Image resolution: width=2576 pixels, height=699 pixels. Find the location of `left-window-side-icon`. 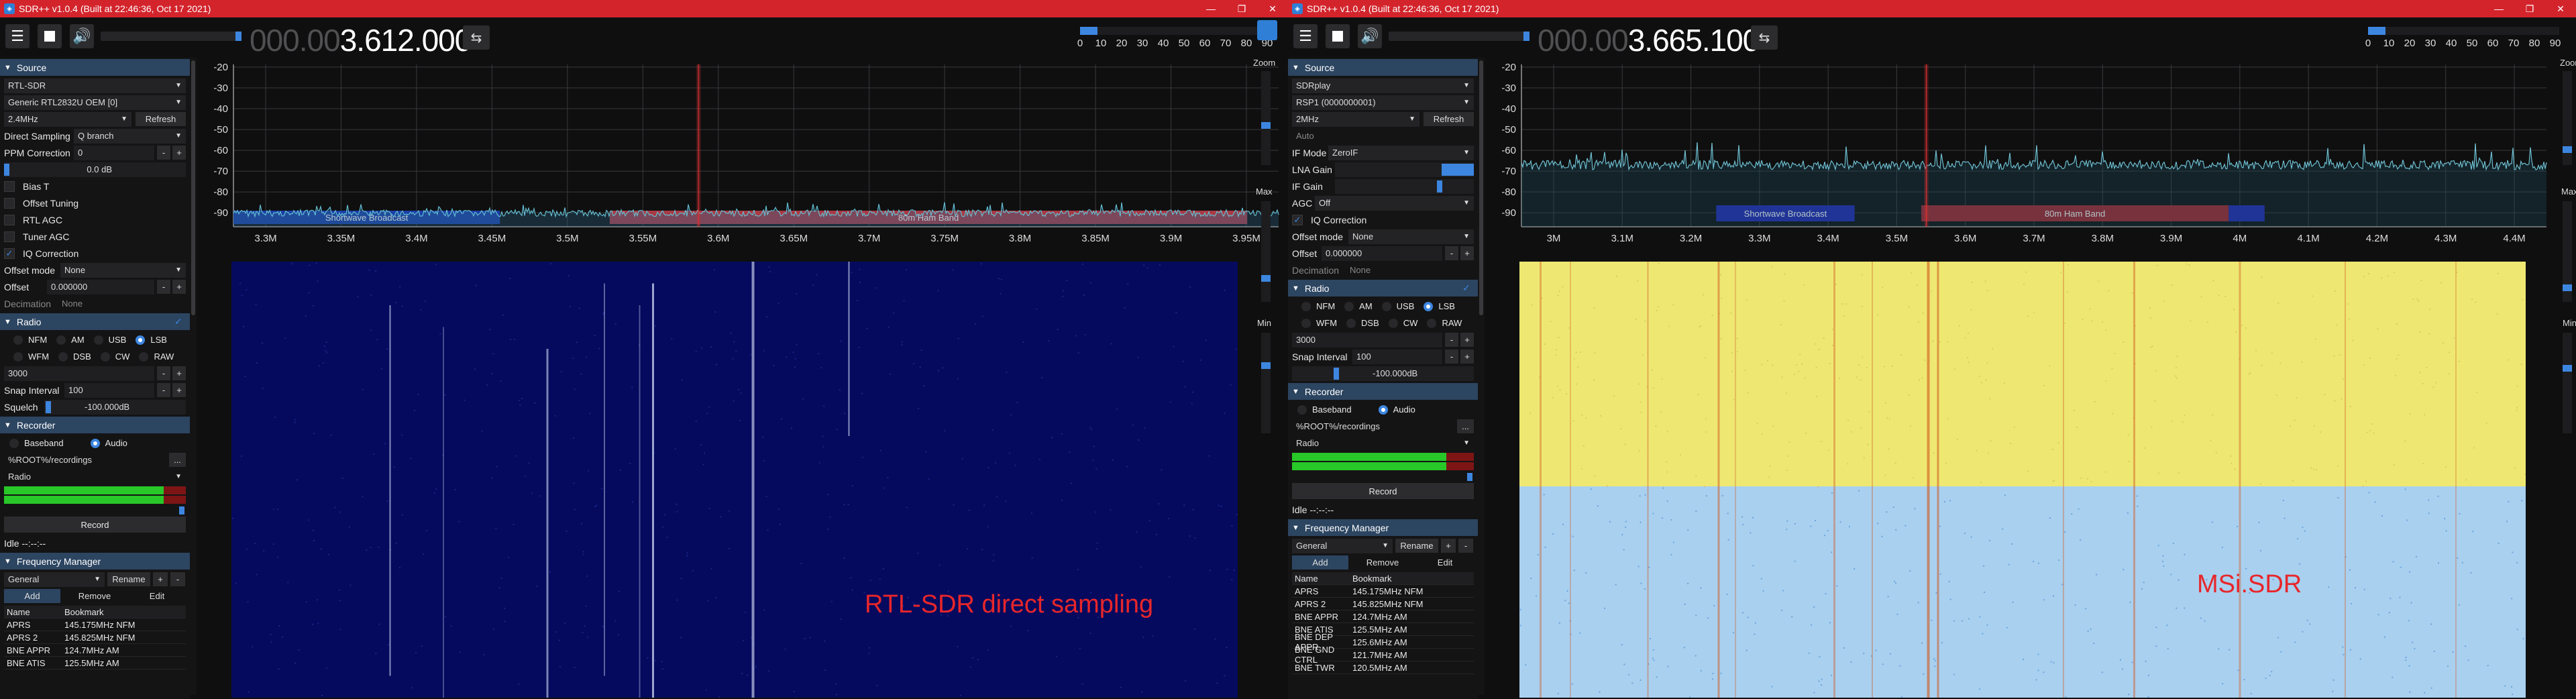

left-window-side-icon is located at coordinates (1267, 30).